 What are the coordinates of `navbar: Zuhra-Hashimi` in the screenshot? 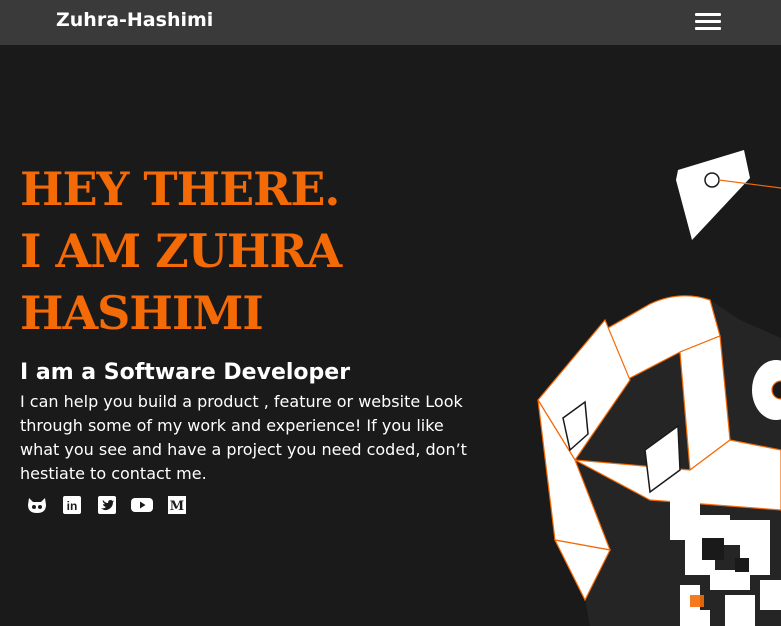 It's located at (390, 22).